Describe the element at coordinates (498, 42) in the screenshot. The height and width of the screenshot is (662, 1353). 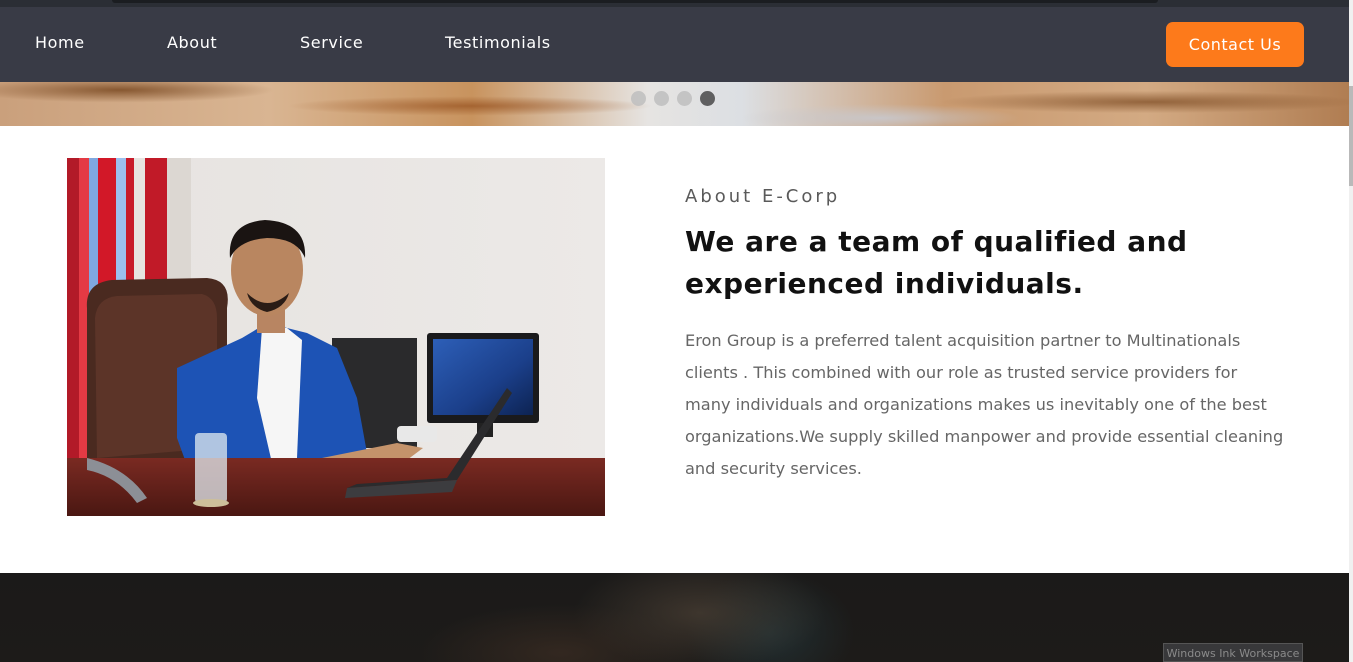
I see `nav-link-testimonials: Testimonials` at that location.